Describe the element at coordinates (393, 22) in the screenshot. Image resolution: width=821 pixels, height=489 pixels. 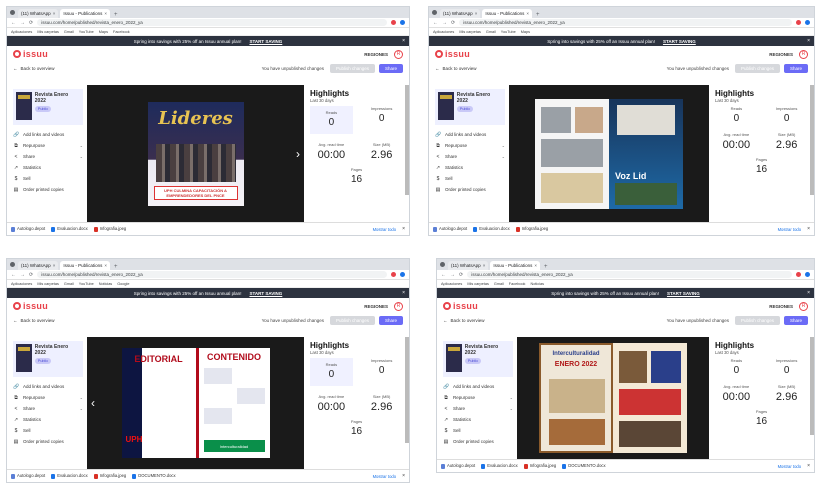
I see `extension-icon` at that location.